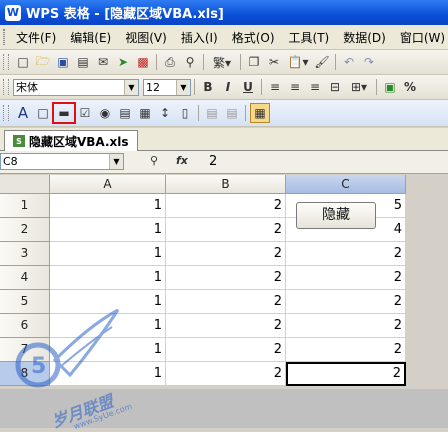 This screenshot has width=448, height=432. I want to click on row-header: 8, so click(25, 374).